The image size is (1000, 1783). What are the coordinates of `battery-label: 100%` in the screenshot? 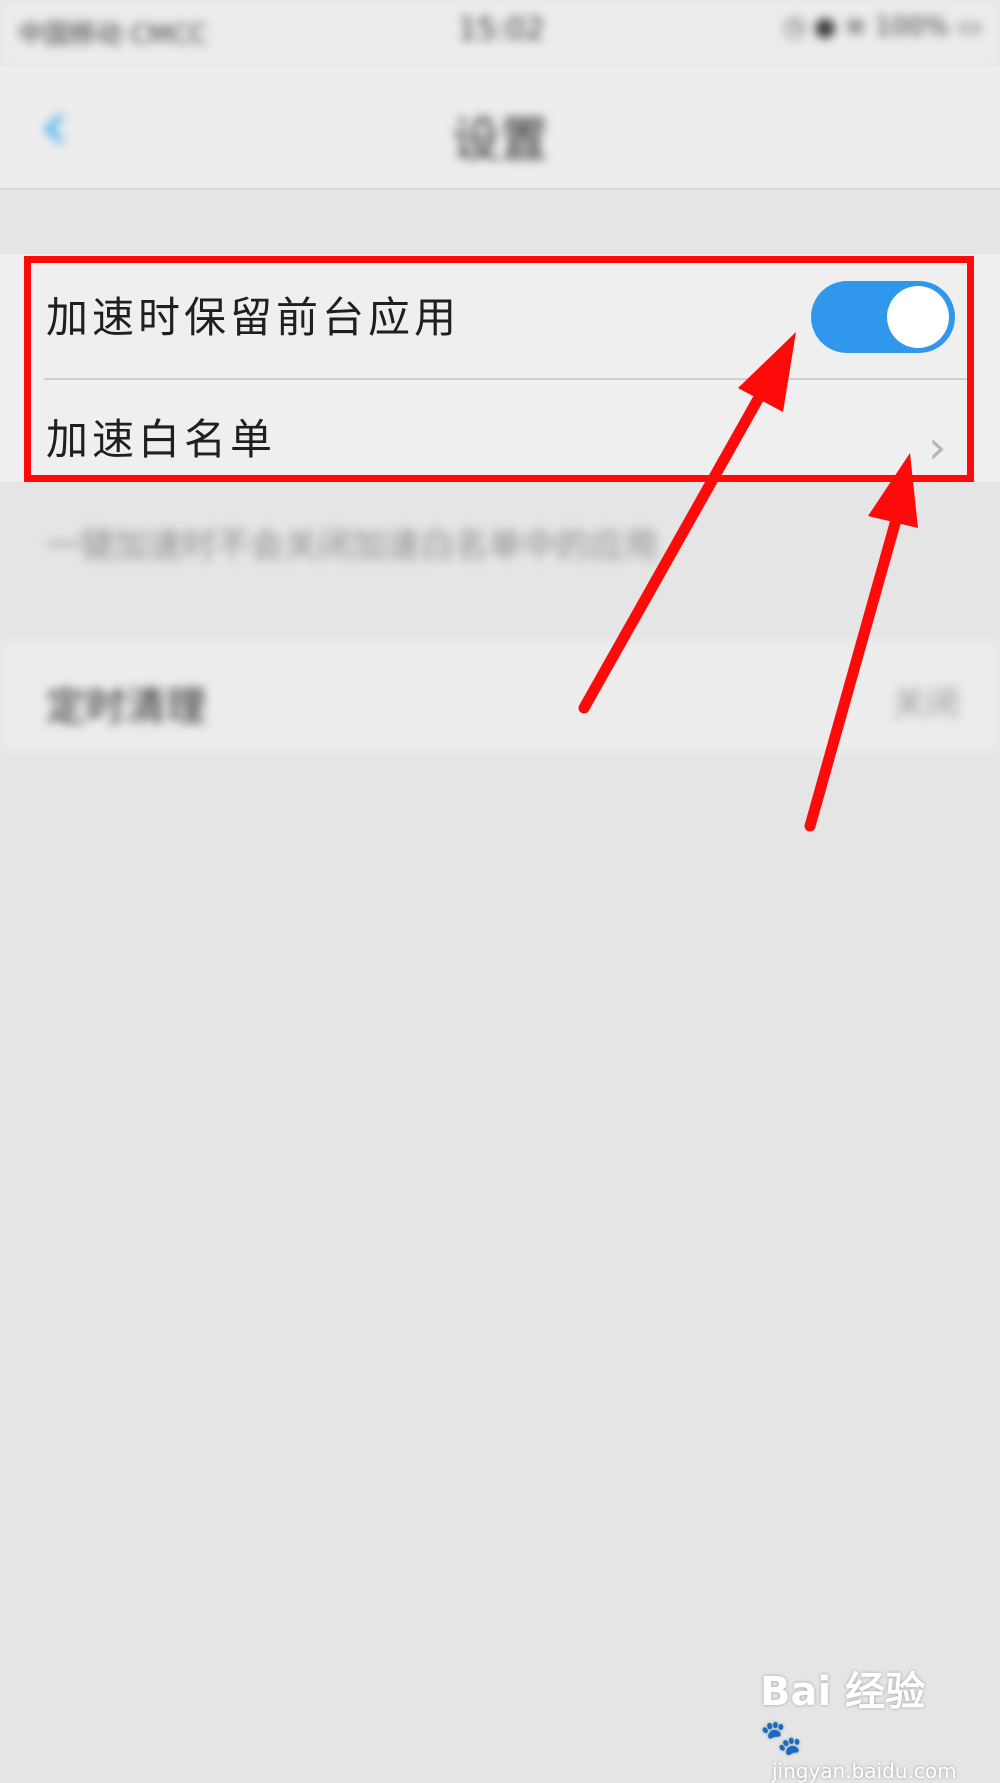 It's located at (912, 27).